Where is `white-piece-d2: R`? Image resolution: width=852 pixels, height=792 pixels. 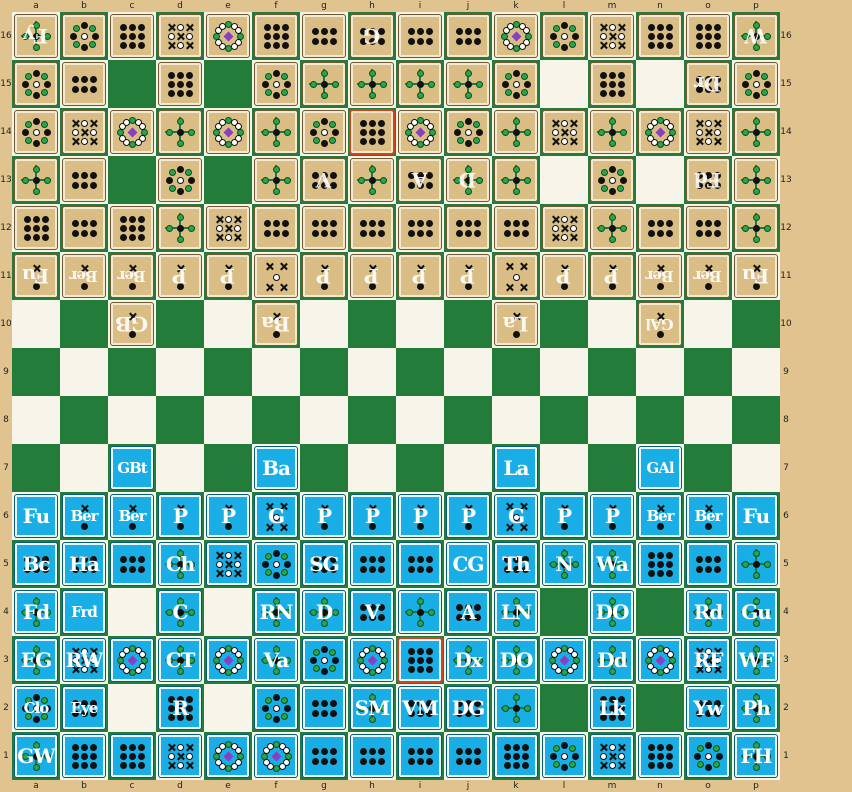
white-piece-d2: R is located at coordinates (180, 708).